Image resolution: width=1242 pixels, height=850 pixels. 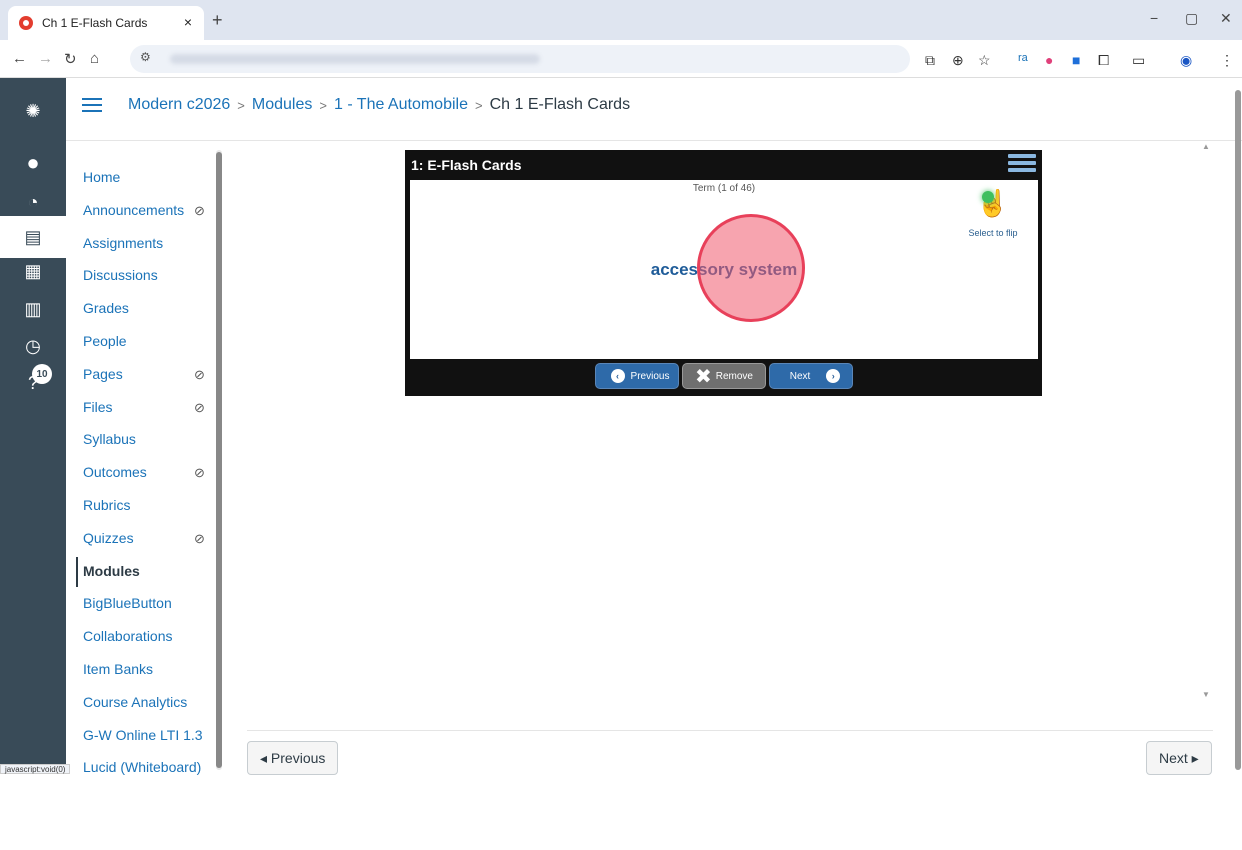 I want to click on breadcrumb-modules: Modules, so click(x=282, y=105).